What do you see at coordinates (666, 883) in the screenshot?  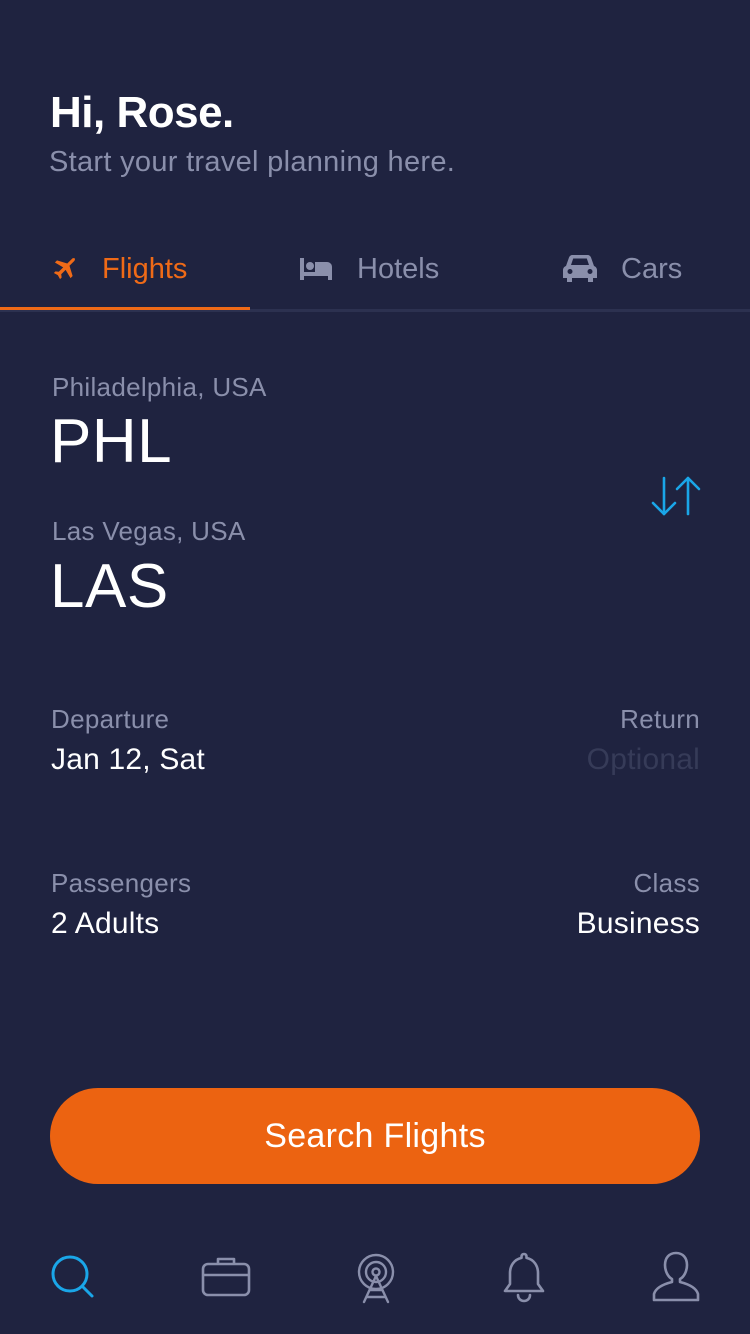 I see `class-label: Class` at bounding box center [666, 883].